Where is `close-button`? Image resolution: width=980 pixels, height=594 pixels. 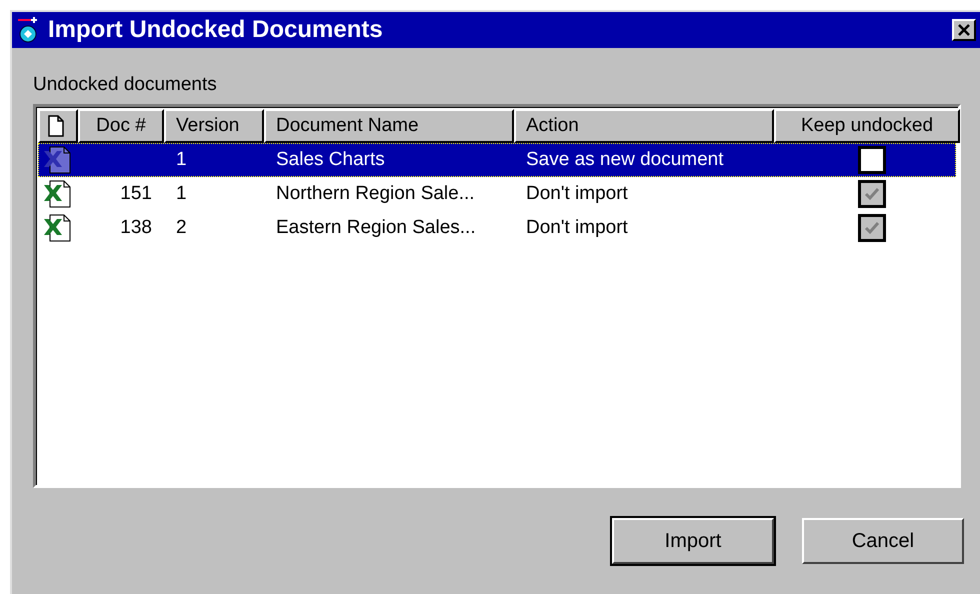
close-button is located at coordinates (964, 30).